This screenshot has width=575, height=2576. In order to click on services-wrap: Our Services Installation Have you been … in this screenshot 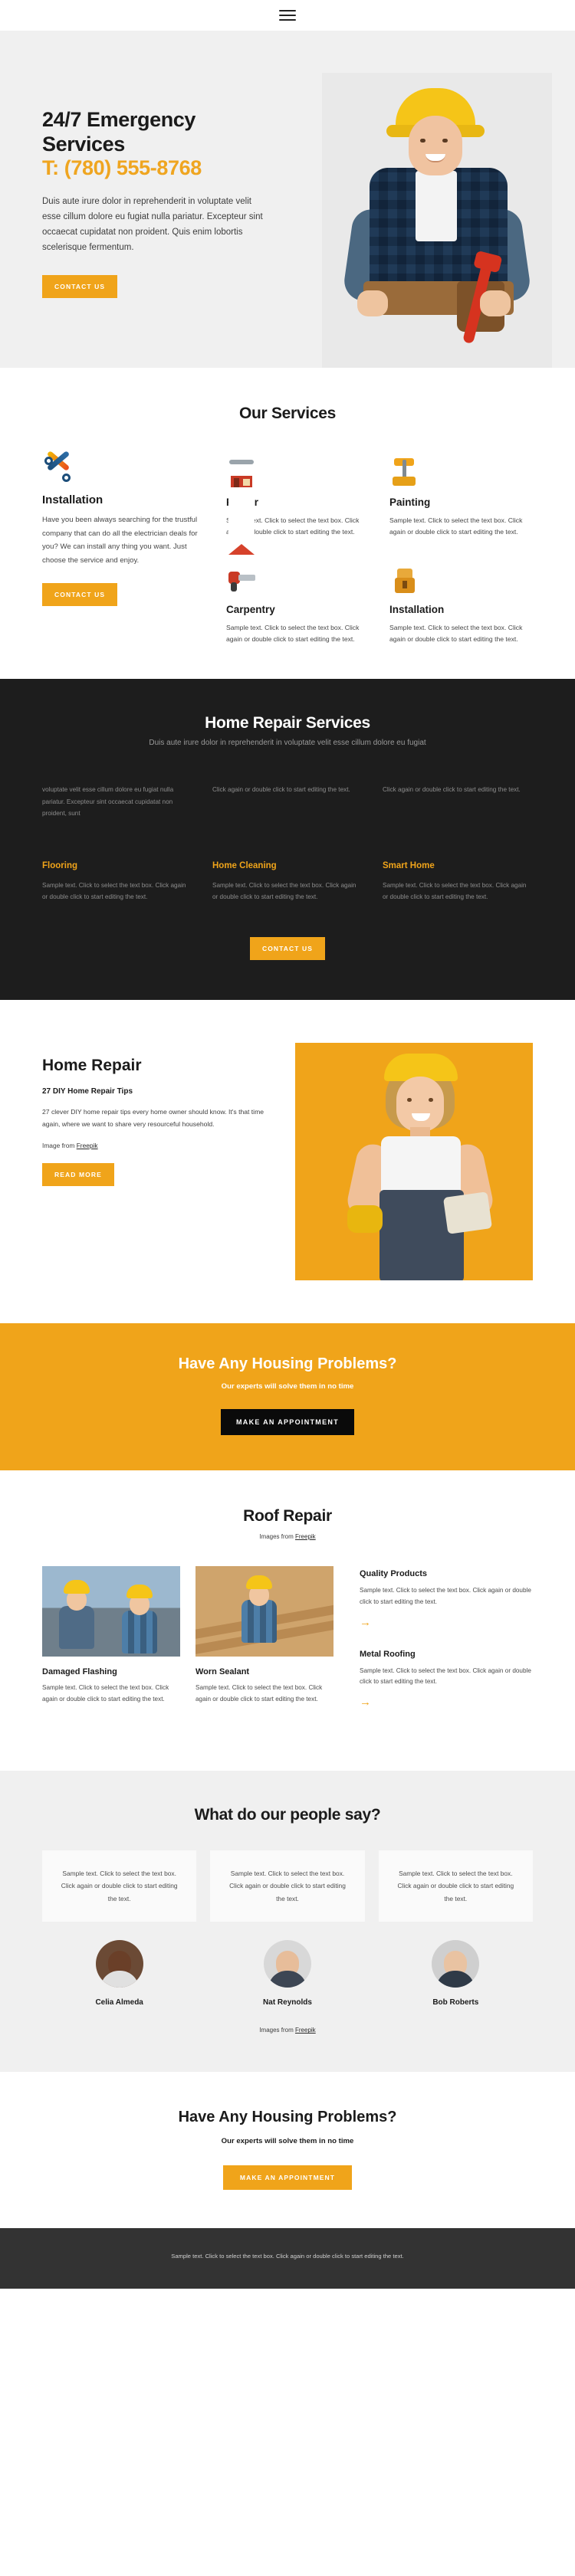, I will do `click(287, 525)`.